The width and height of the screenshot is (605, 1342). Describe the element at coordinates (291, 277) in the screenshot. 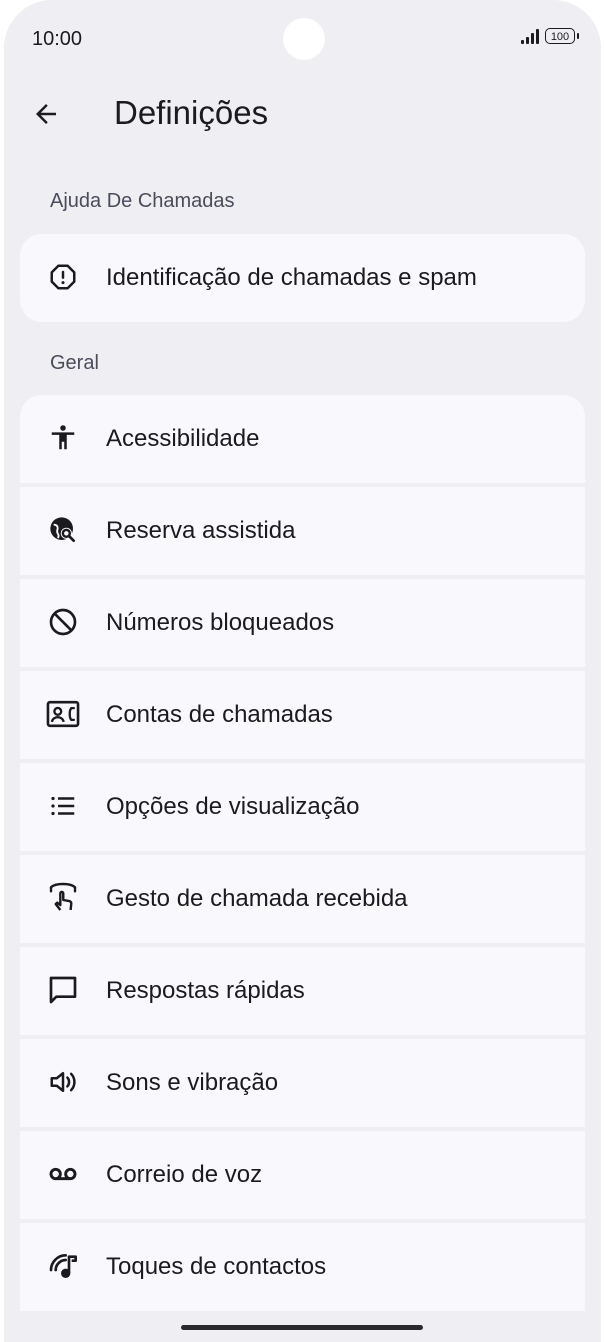

I see `settings-item-label: Identificação de chamadas e spam` at that location.